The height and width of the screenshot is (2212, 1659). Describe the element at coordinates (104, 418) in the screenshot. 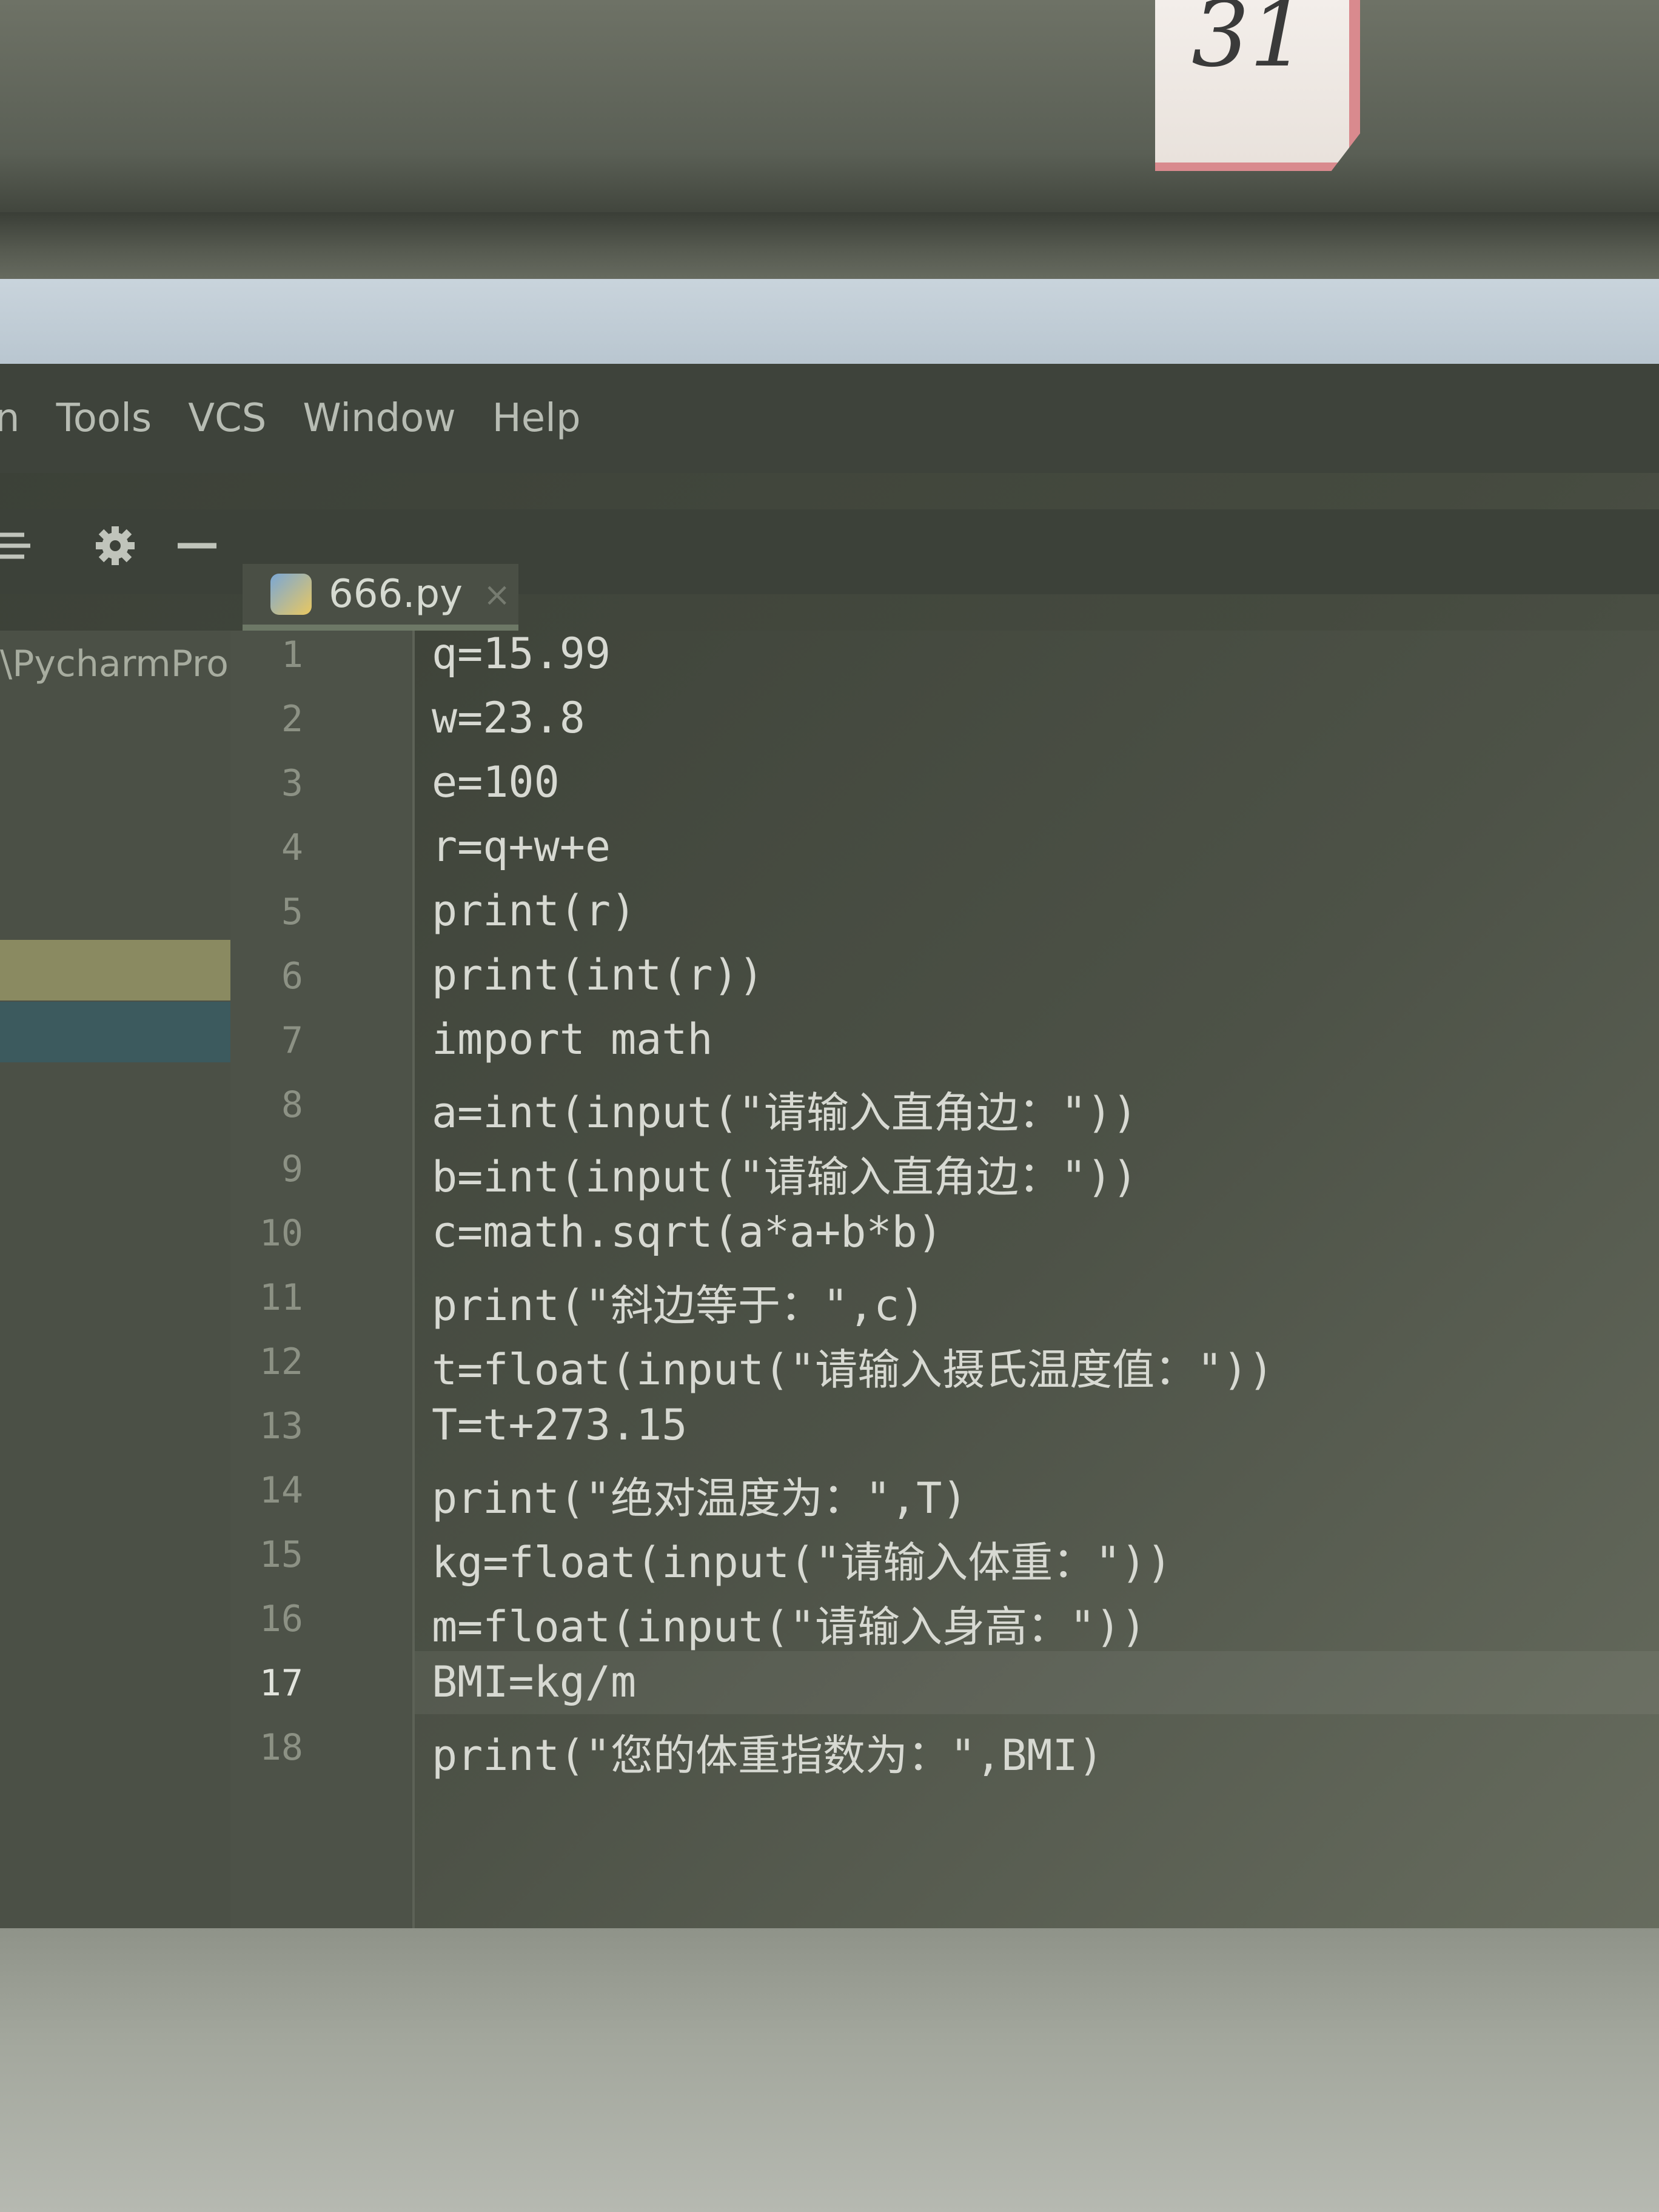

I see `menu-item-tools: Tools` at that location.